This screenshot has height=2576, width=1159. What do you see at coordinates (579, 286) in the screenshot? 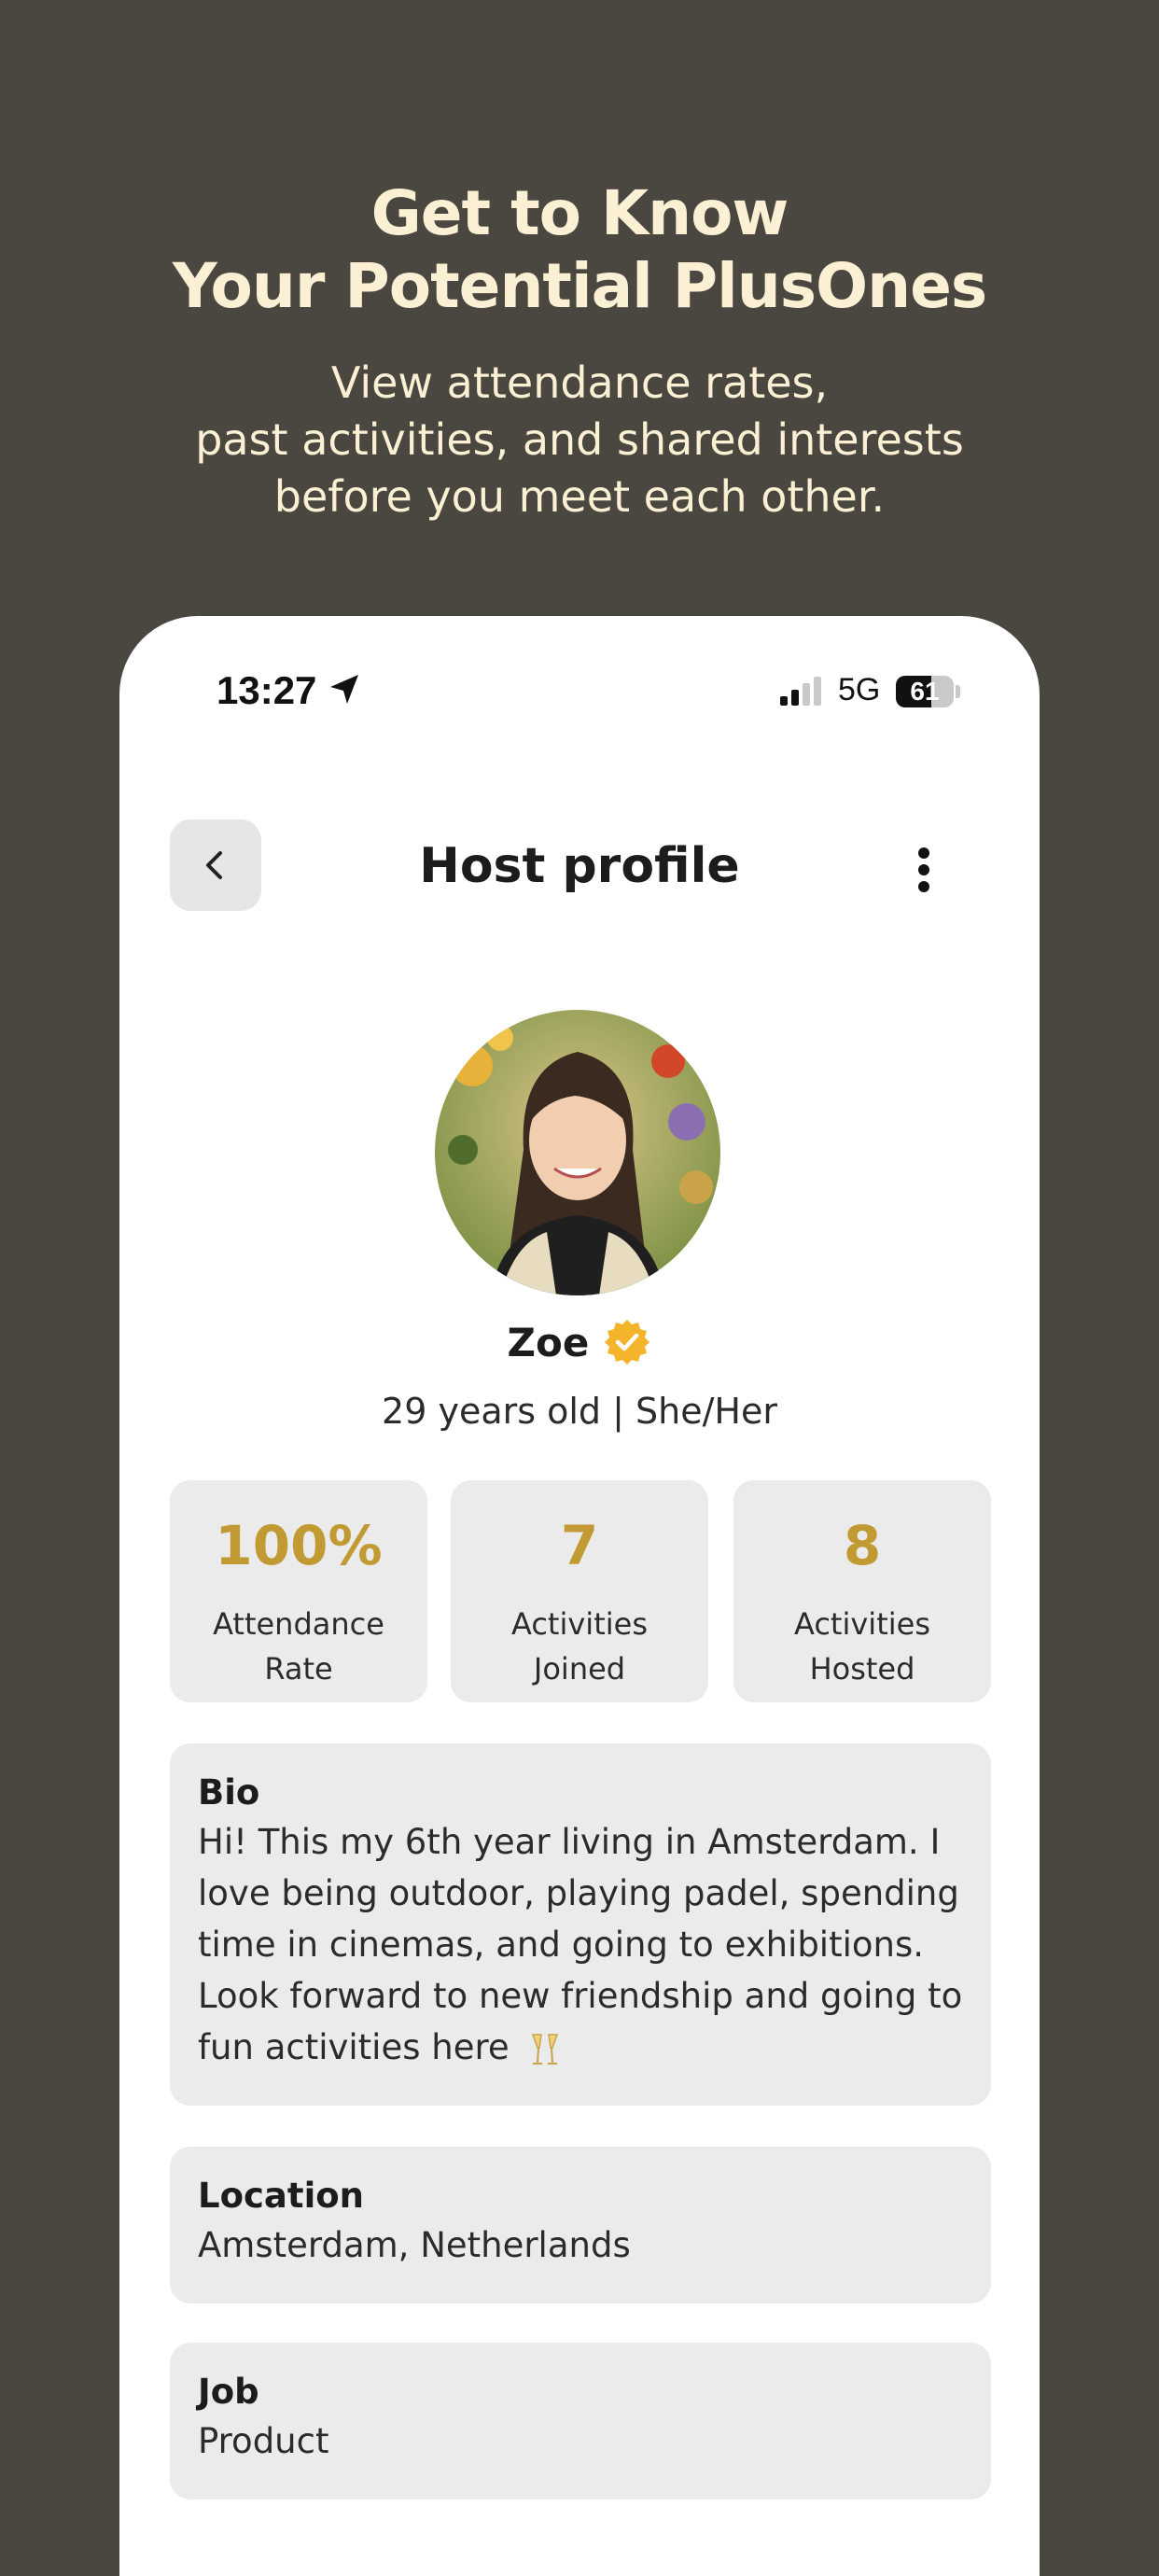
I see `promo-headline-line: Your Potential PlusOnes` at bounding box center [579, 286].